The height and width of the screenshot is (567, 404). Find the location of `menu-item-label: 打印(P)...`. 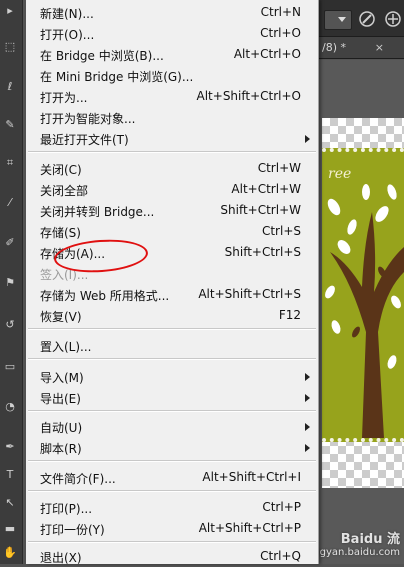

menu-item-label: 打印(P)... is located at coordinates (66, 509).